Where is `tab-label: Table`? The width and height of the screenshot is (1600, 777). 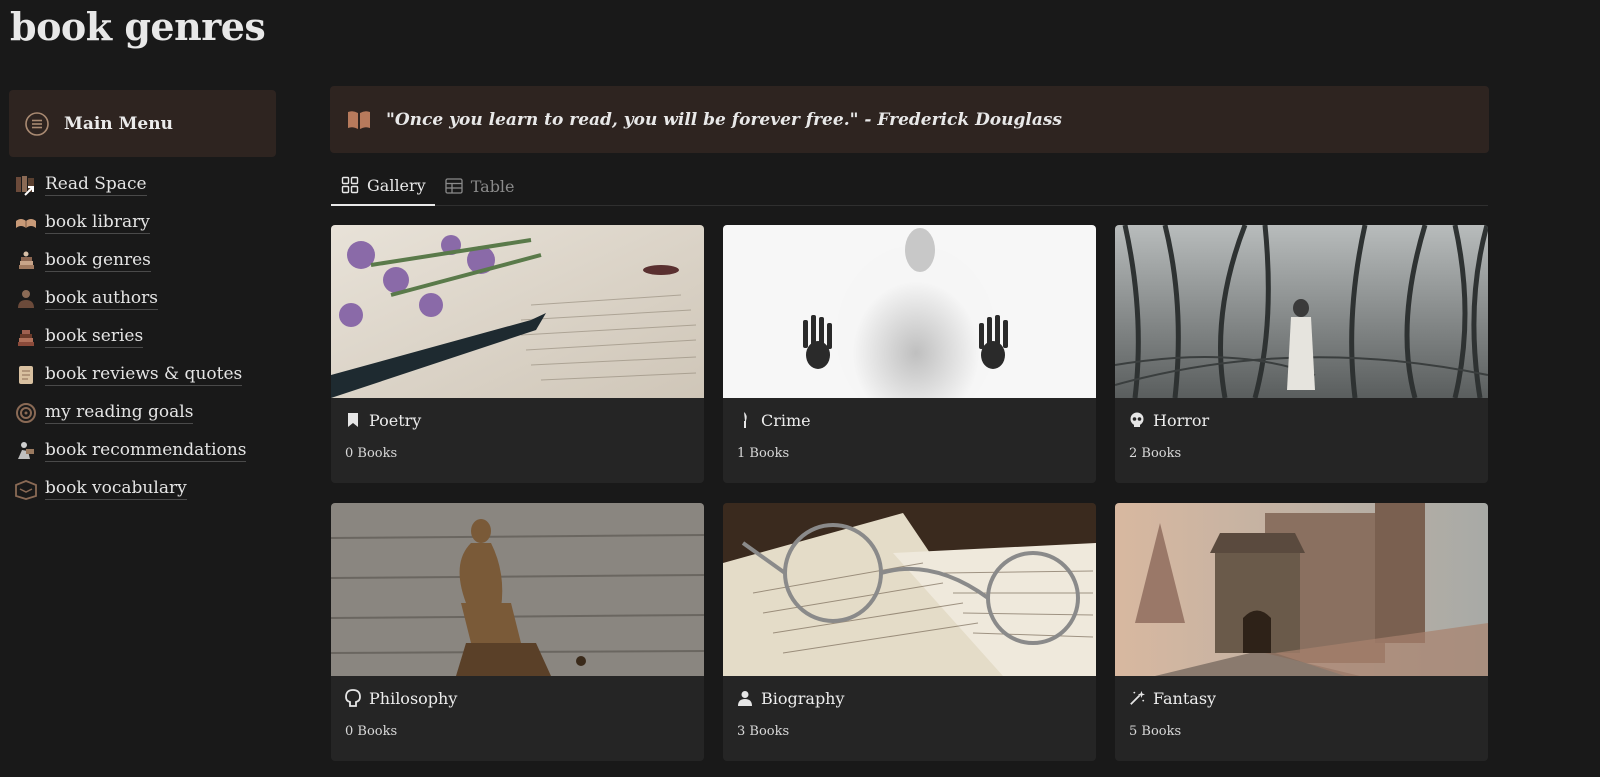 tab-label: Table is located at coordinates (492, 186).